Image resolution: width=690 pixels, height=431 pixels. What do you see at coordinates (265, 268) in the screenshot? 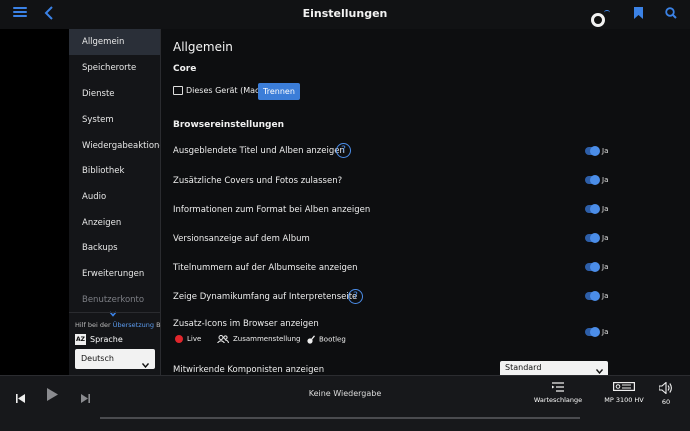
I see `option-track-numbers-label: Titelnummern auf der Albumseite anzeigen` at bounding box center [265, 268].